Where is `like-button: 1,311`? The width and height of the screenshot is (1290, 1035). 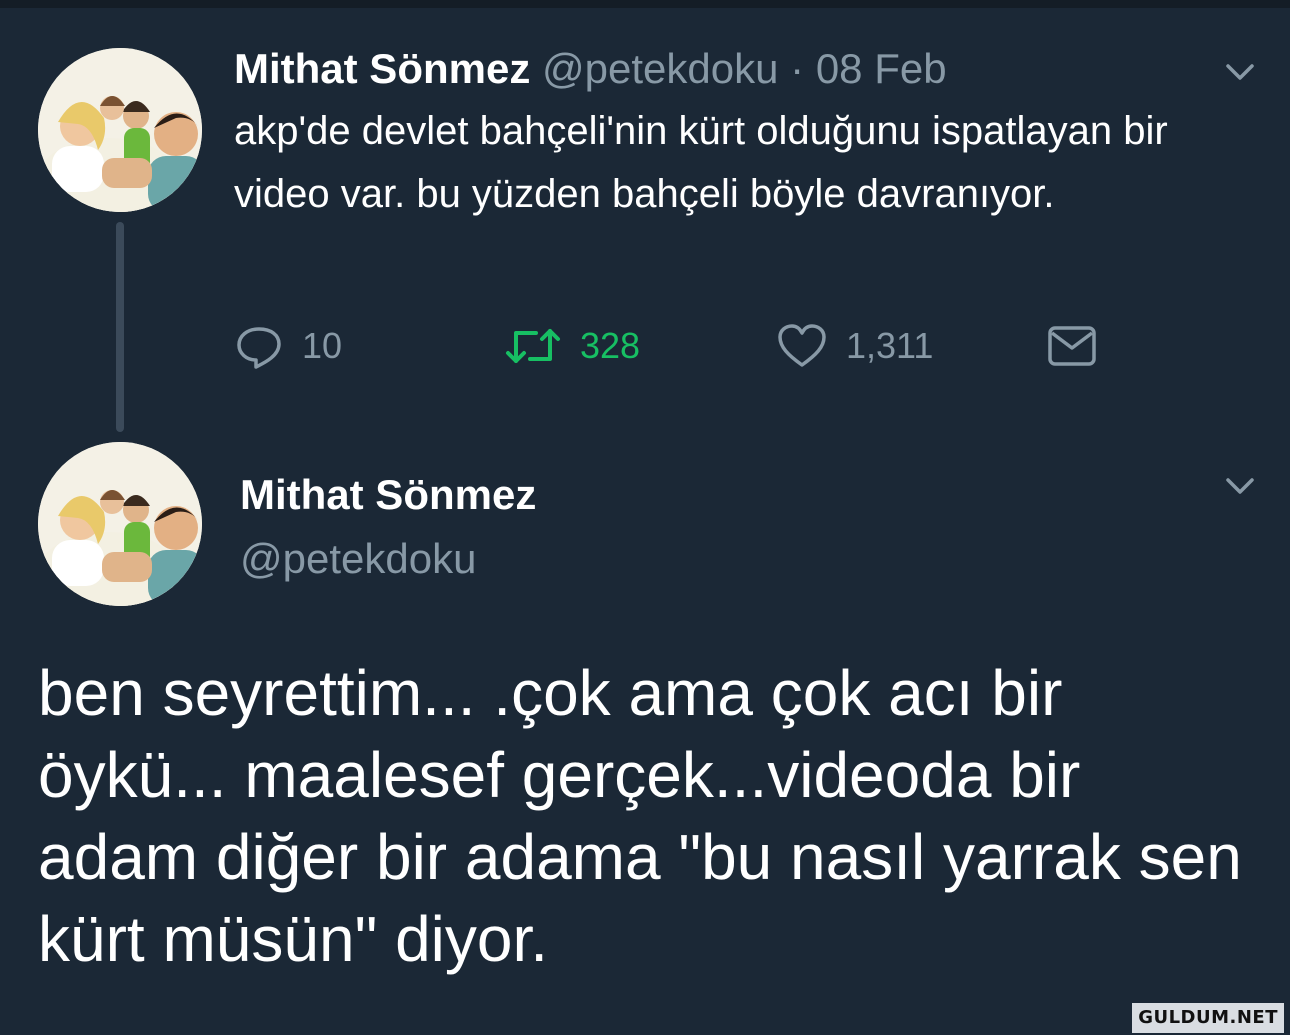
like-button: 1,311 is located at coordinates (854, 346).